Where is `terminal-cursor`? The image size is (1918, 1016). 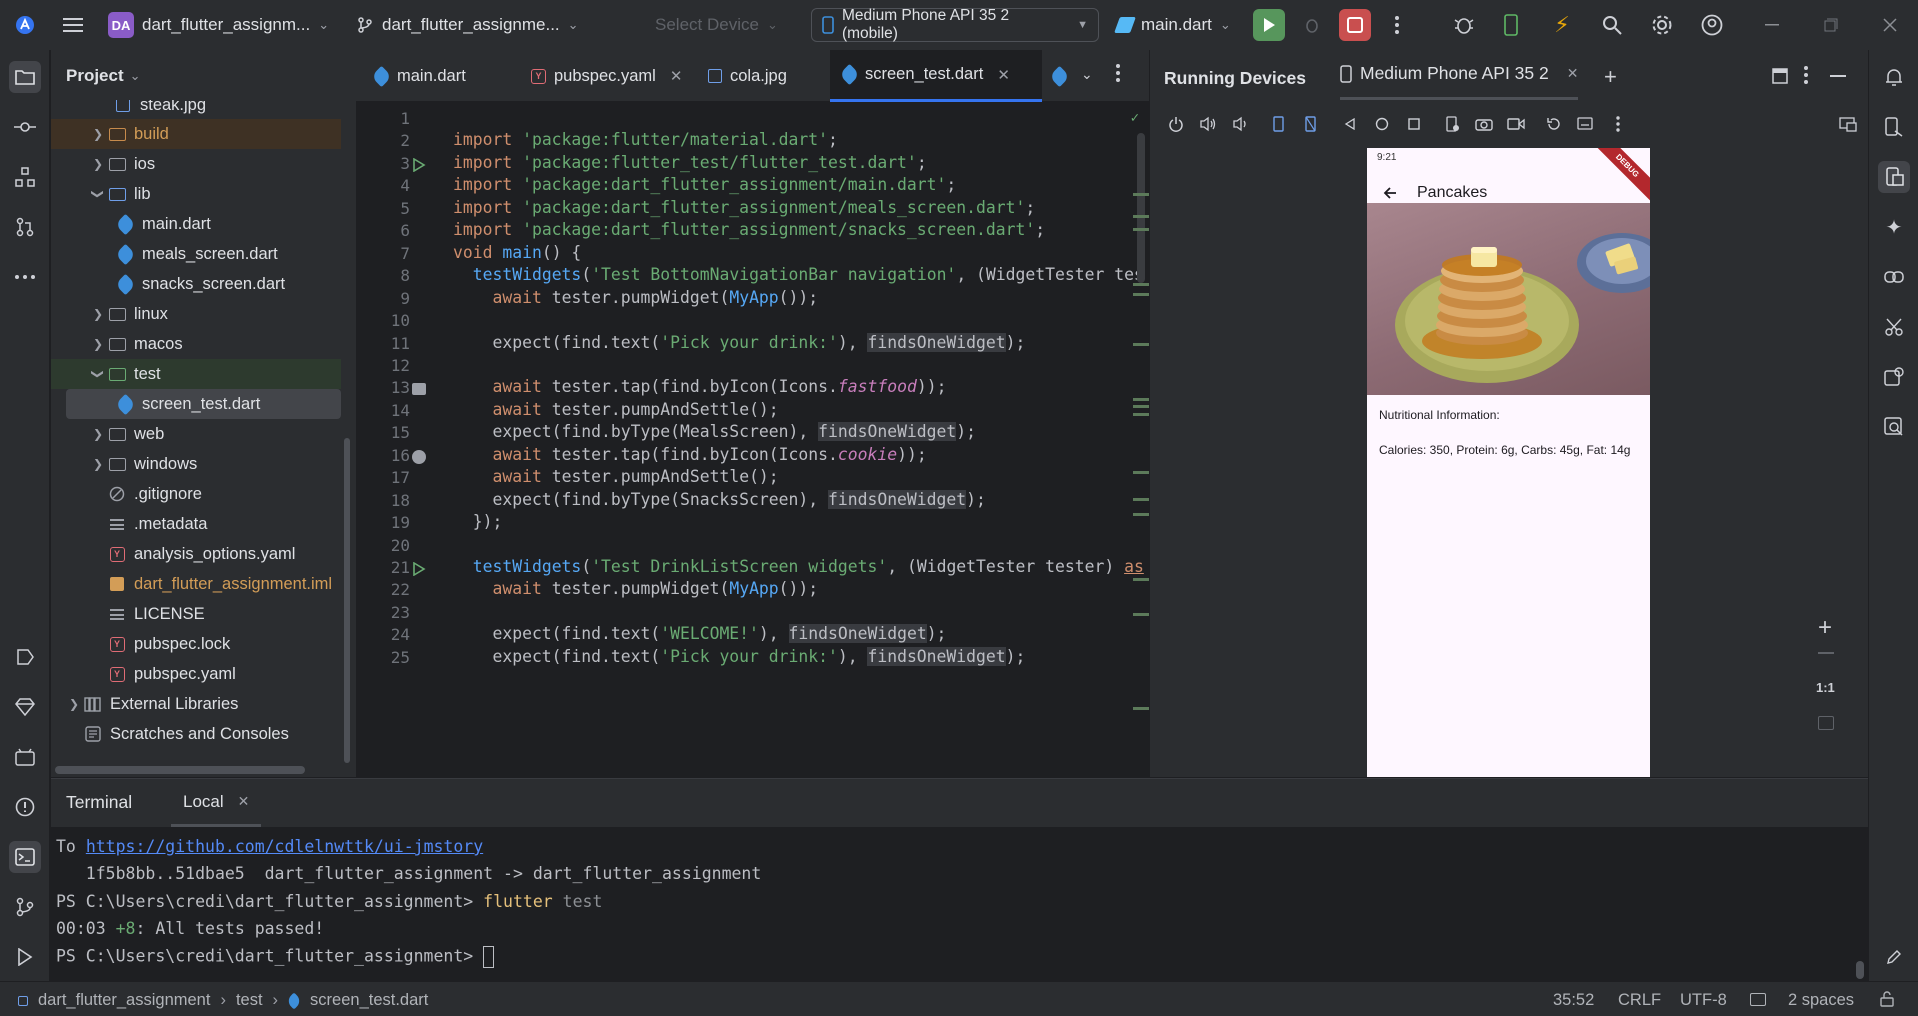
terminal-cursor is located at coordinates (489, 957).